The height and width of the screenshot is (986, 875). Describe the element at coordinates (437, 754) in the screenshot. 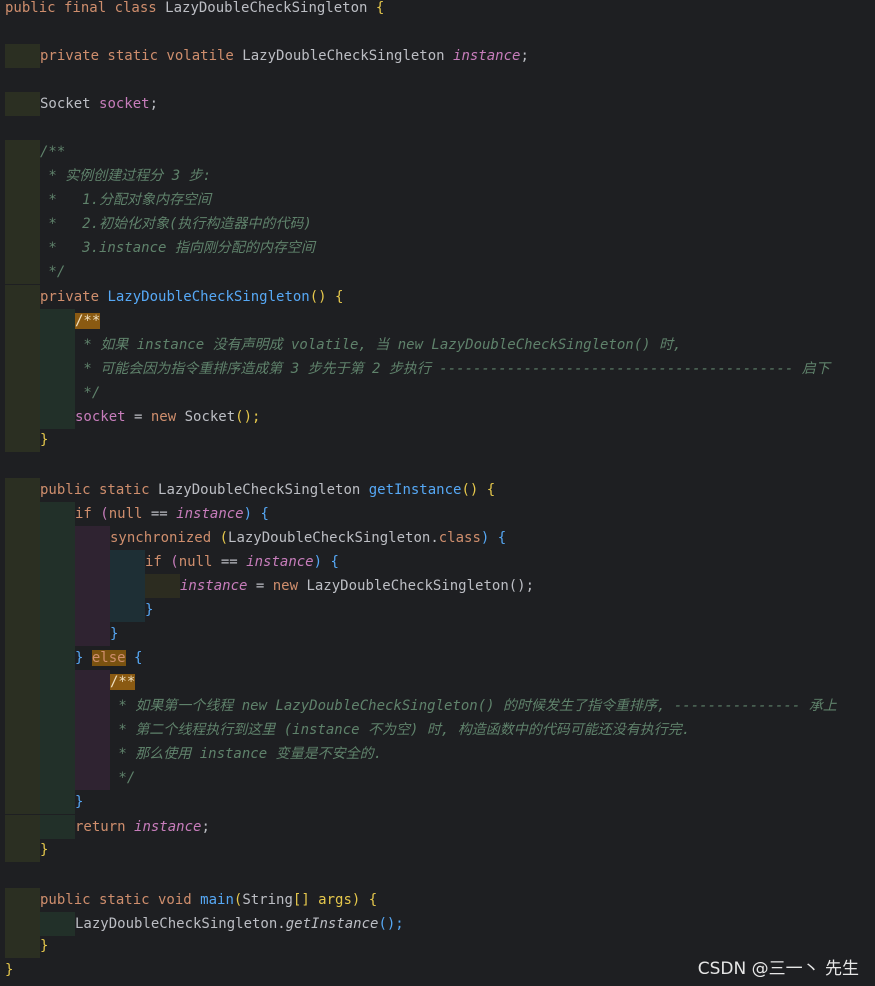

I see `code-line: * 那么使用 instance 变量是不安全的.` at that location.